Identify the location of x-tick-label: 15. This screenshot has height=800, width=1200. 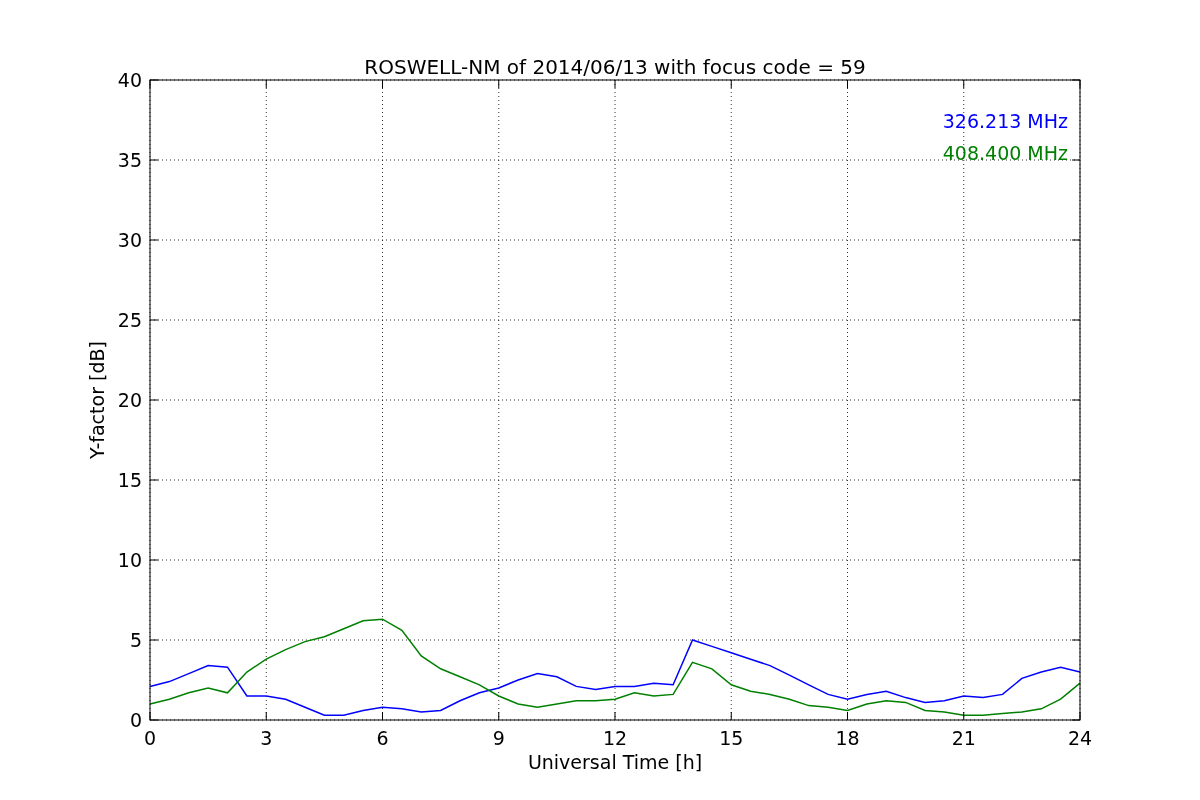
(731, 738).